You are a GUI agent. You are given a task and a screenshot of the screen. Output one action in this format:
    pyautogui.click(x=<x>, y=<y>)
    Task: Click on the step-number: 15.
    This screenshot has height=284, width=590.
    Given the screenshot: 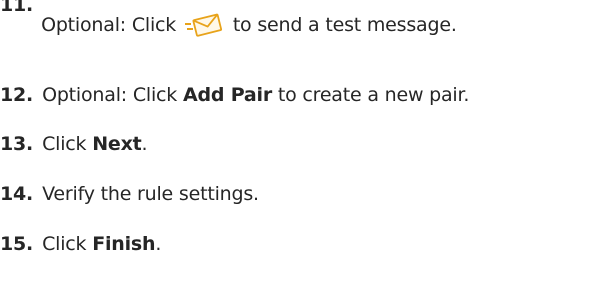 What is the action you would take?
    pyautogui.click(x=17, y=244)
    